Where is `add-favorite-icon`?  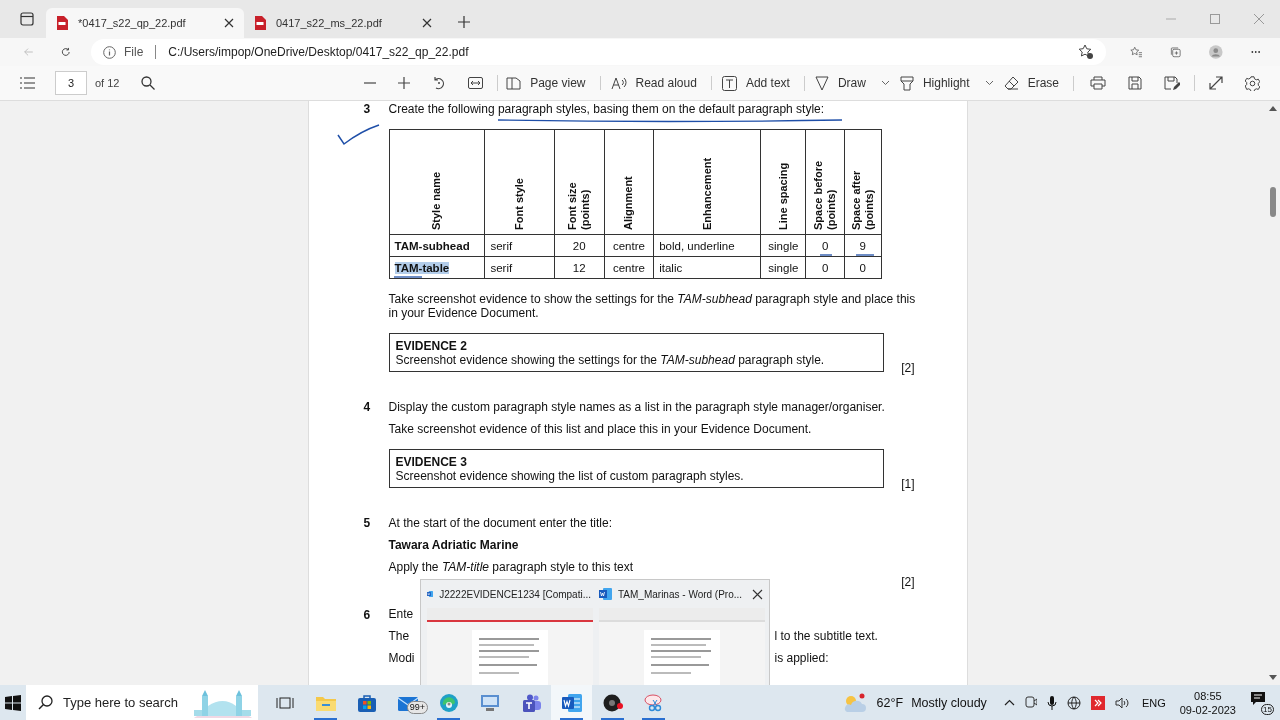
add-favorite-icon is located at coordinates (1085, 52).